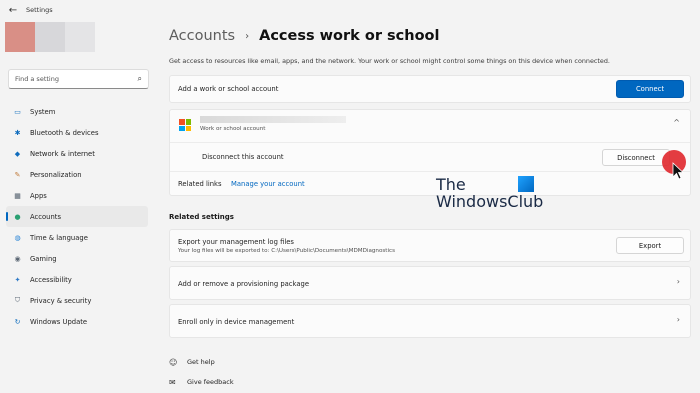 The width and height of the screenshot is (700, 393). What do you see at coordinates (17, 258) in the screenshot?
I see `gamepad-icon: ◉` at bounding box center [17, 258].